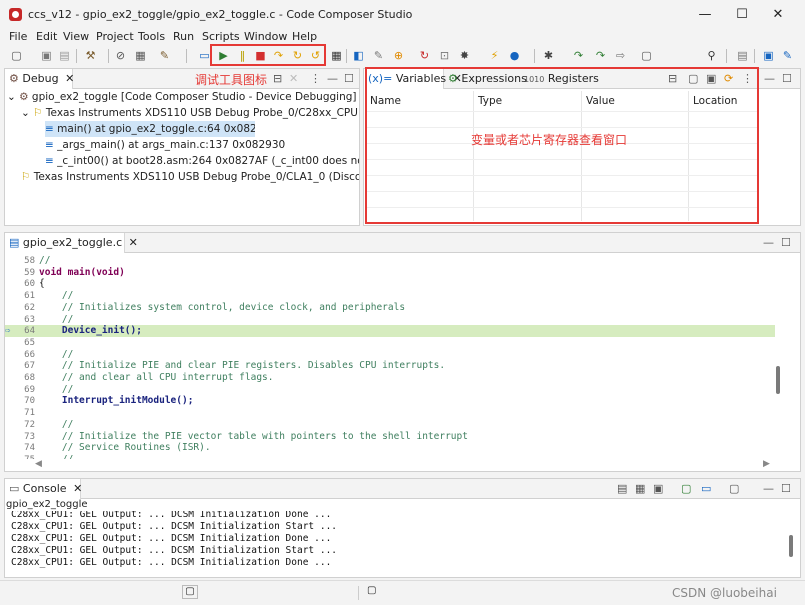  I want to click on step-over-icon: ↻, so click(297, 55).